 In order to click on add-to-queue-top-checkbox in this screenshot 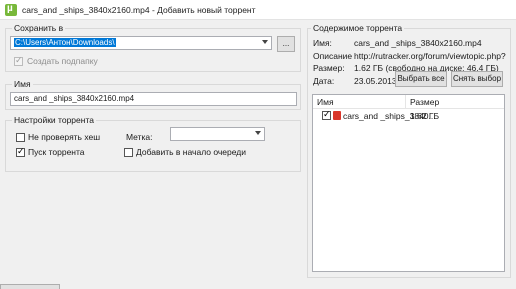, I will do `click(128, 152)`.